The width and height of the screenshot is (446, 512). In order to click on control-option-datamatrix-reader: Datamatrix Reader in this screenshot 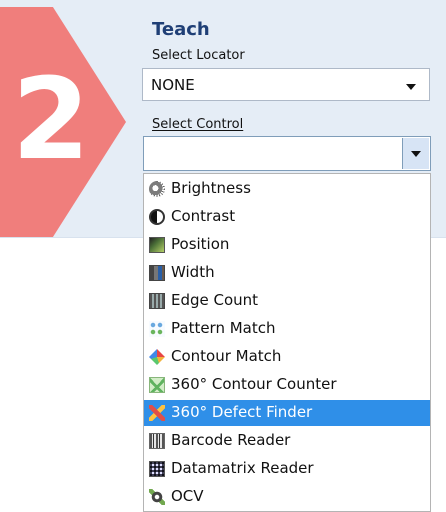, I will do `click(287, 469)`.